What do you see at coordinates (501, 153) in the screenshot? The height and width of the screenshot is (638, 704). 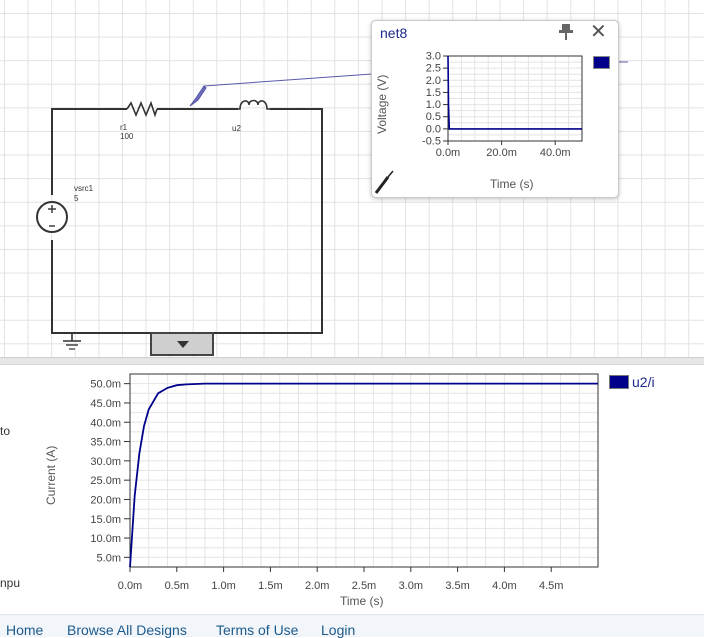 I see `probe-x-tick-label: 20.0m` at bounding box center [501, 153].